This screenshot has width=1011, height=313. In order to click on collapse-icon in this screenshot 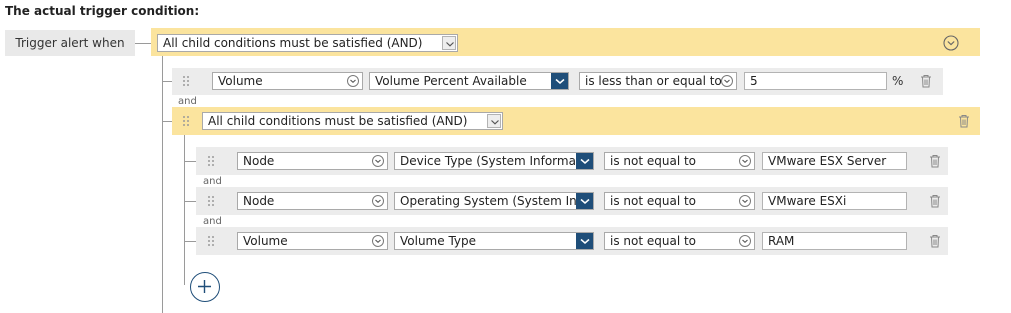, I will do `click(951, 43)`.